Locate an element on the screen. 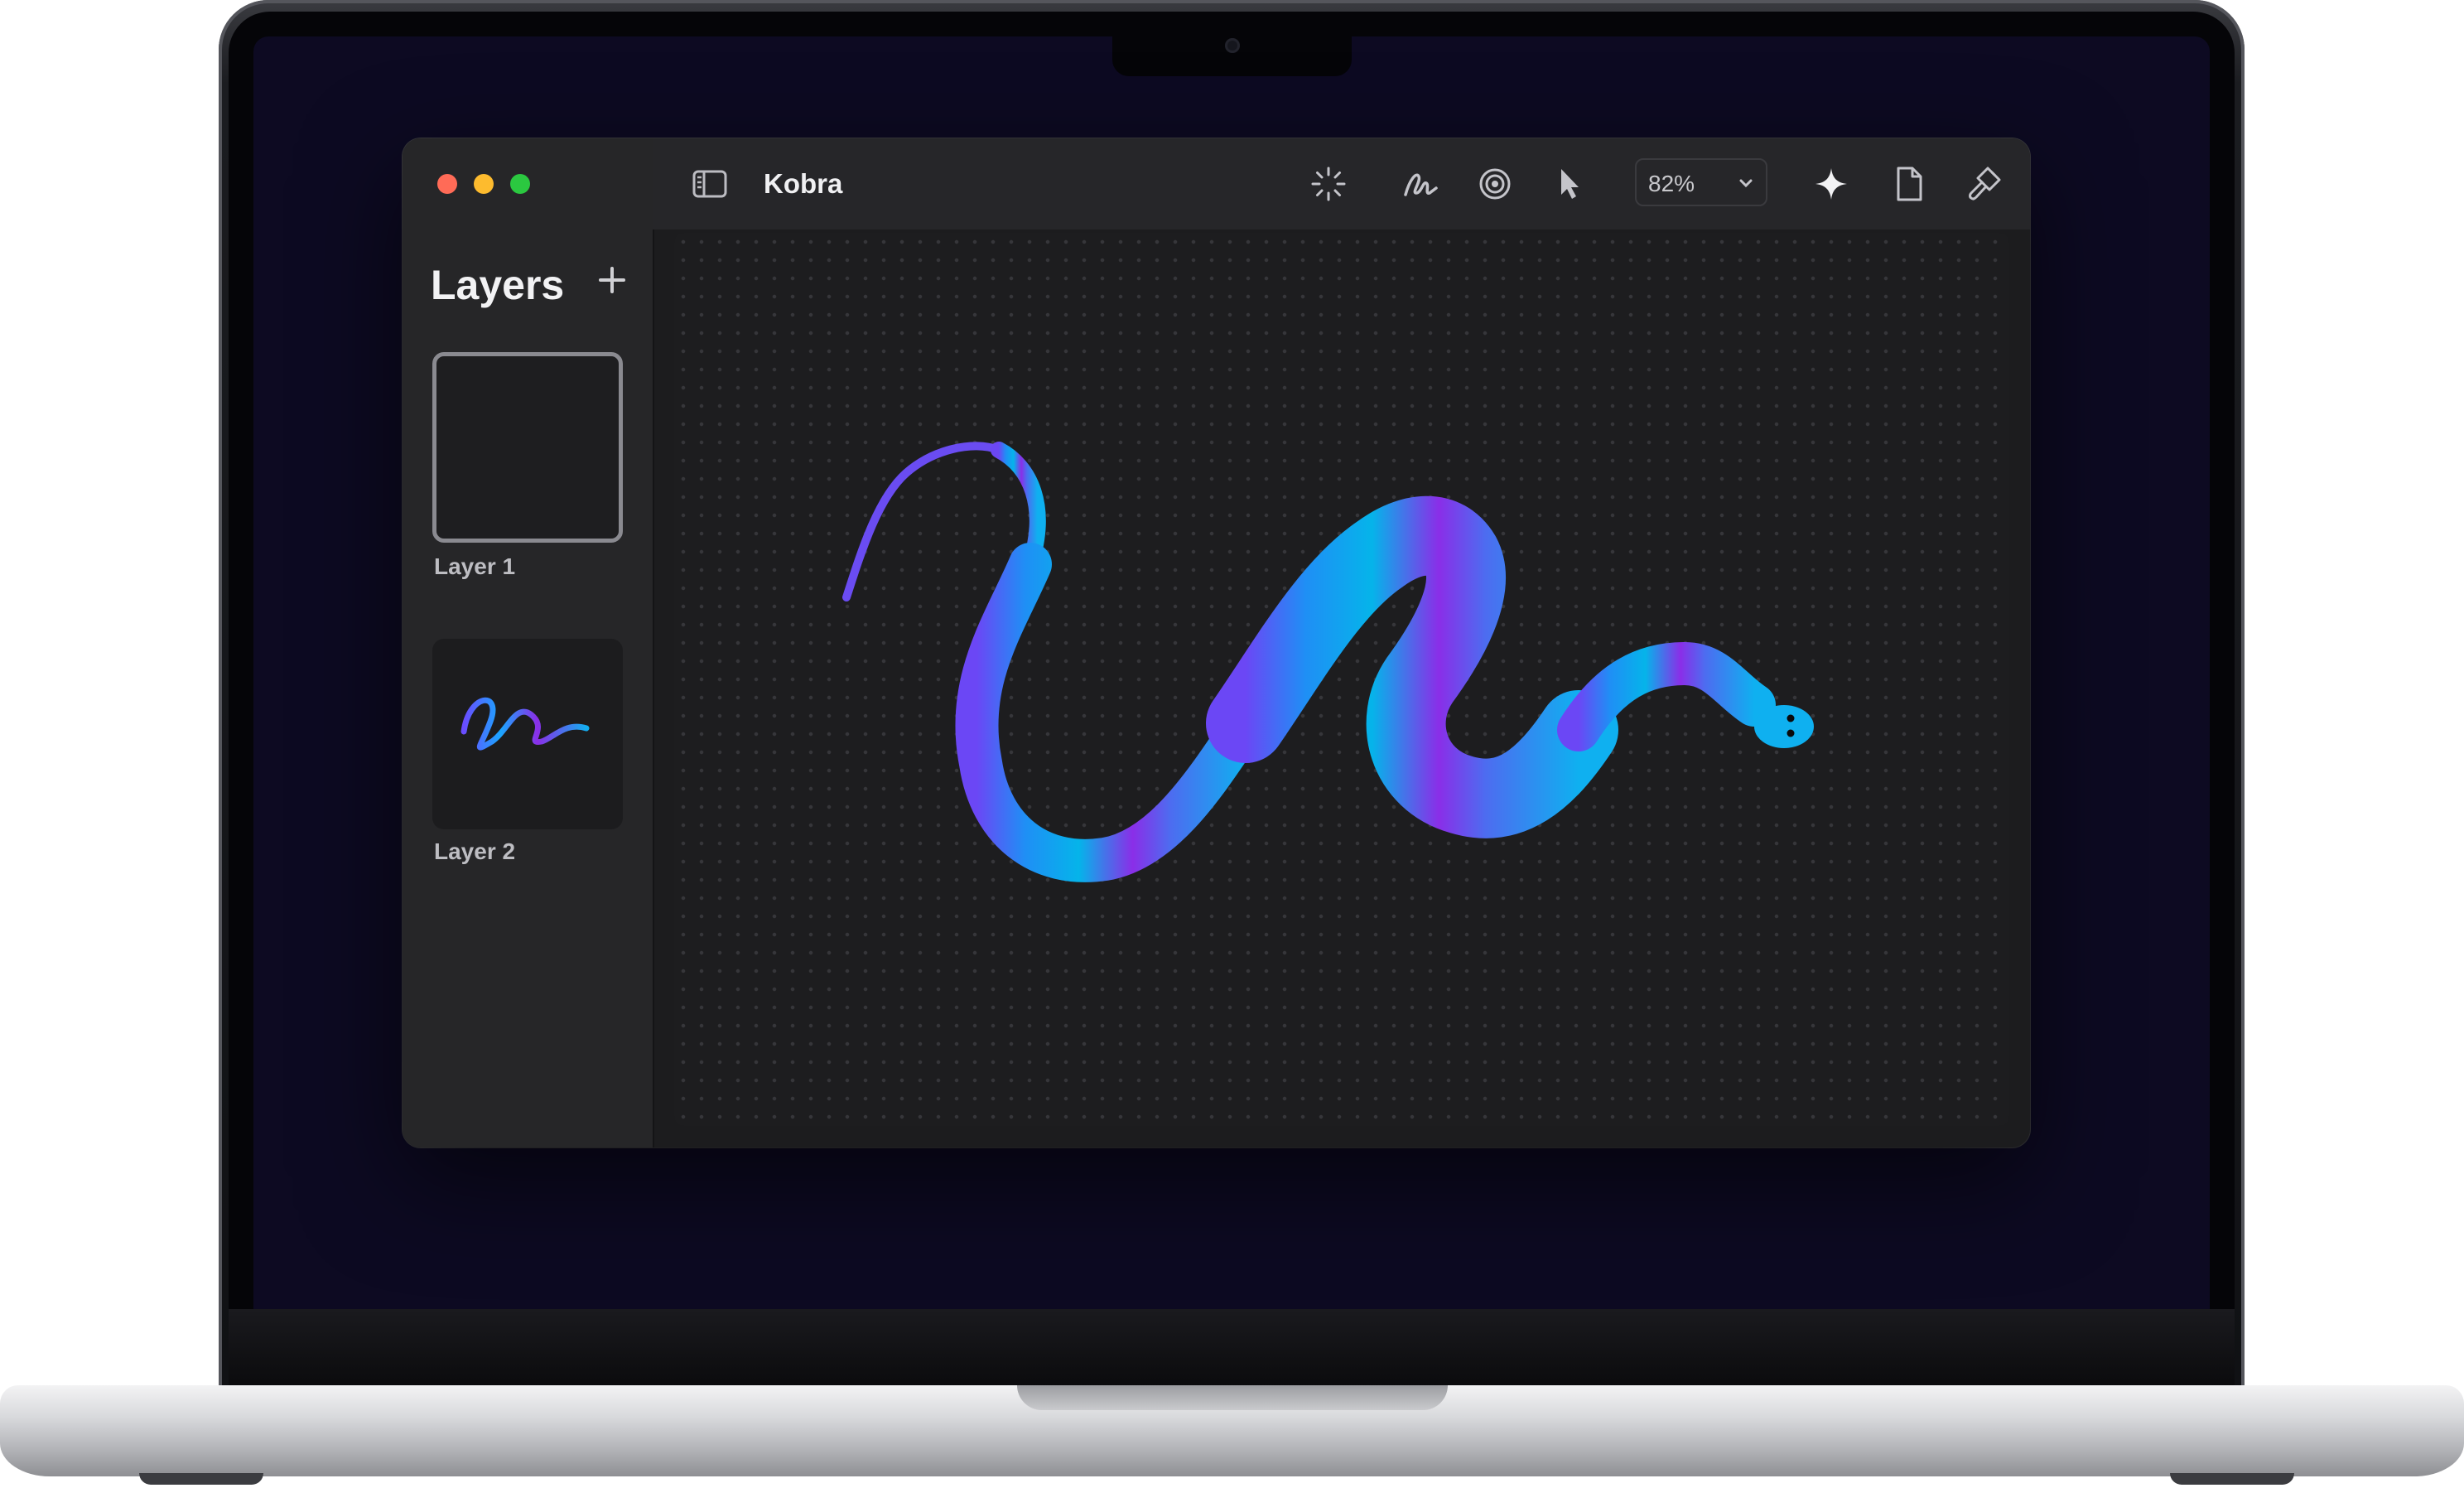  plus-icon is located at coordinates (612, 280).